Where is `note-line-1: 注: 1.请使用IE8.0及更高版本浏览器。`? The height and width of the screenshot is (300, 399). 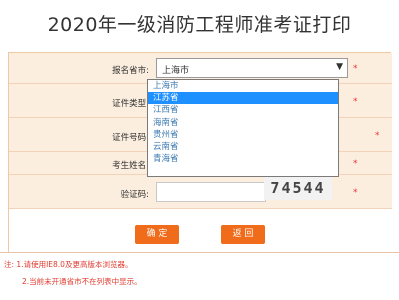
note-line-1: 注: 1.请使用IE8.0及更高版本浏览器。 is located at coordinates (68, 264).